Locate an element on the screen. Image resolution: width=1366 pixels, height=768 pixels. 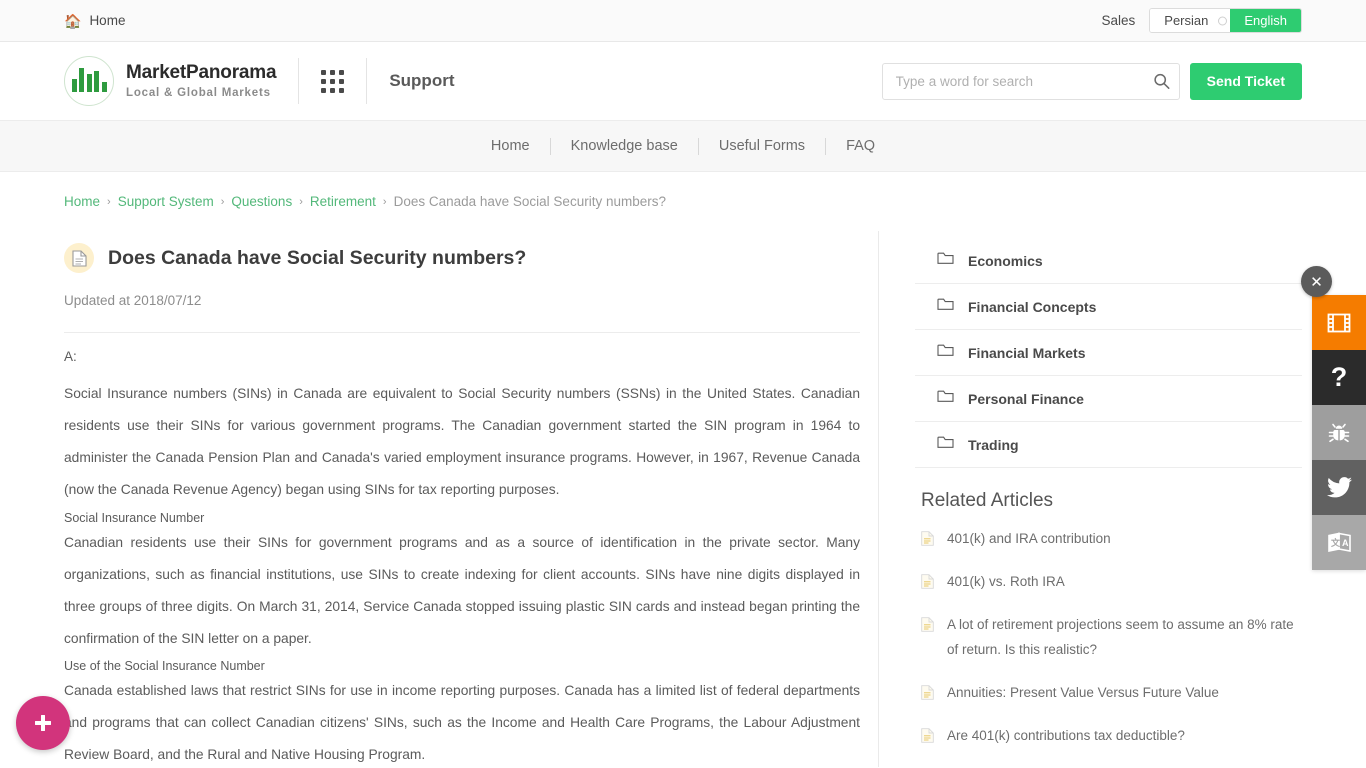
topbar-right-group: Sales Persian English is located at coordinates (1202, 20).